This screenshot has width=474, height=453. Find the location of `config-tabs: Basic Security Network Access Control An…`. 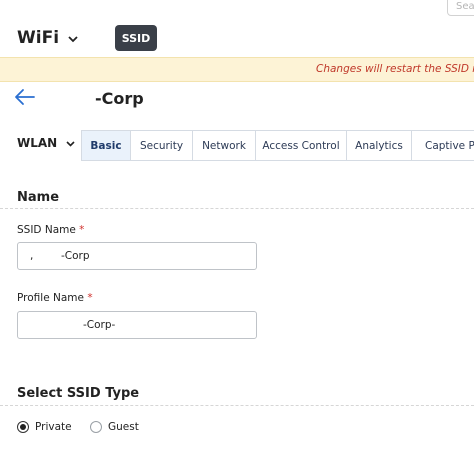

config-tabs: Basic Security Network Access Control An… is located at coordinates (277, 145).